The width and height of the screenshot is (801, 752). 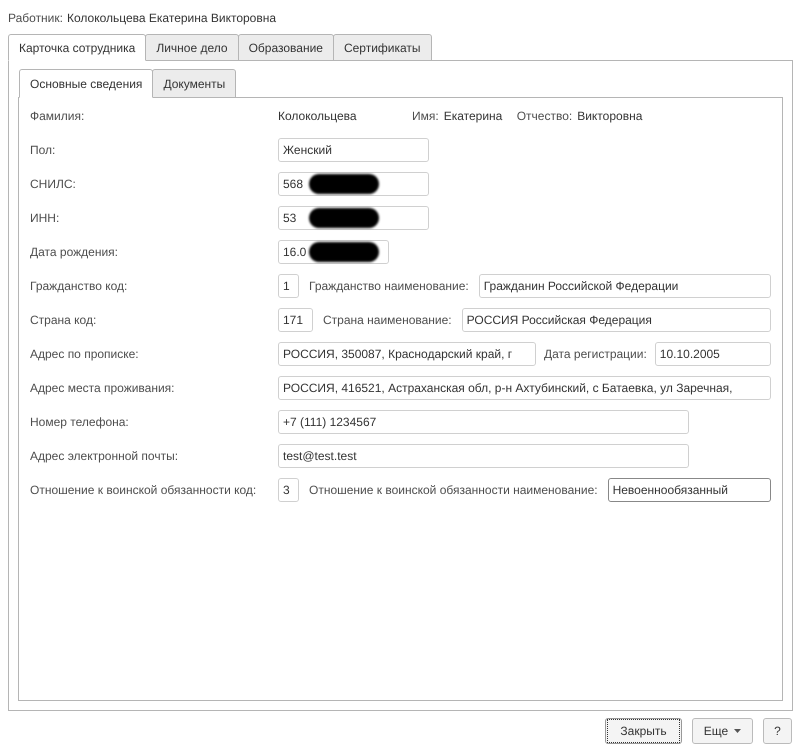 What do you see at coordinates (53, 184) in the screenshot?
I see `field-label: СНИЛС:` at bounding box center [53, 184].